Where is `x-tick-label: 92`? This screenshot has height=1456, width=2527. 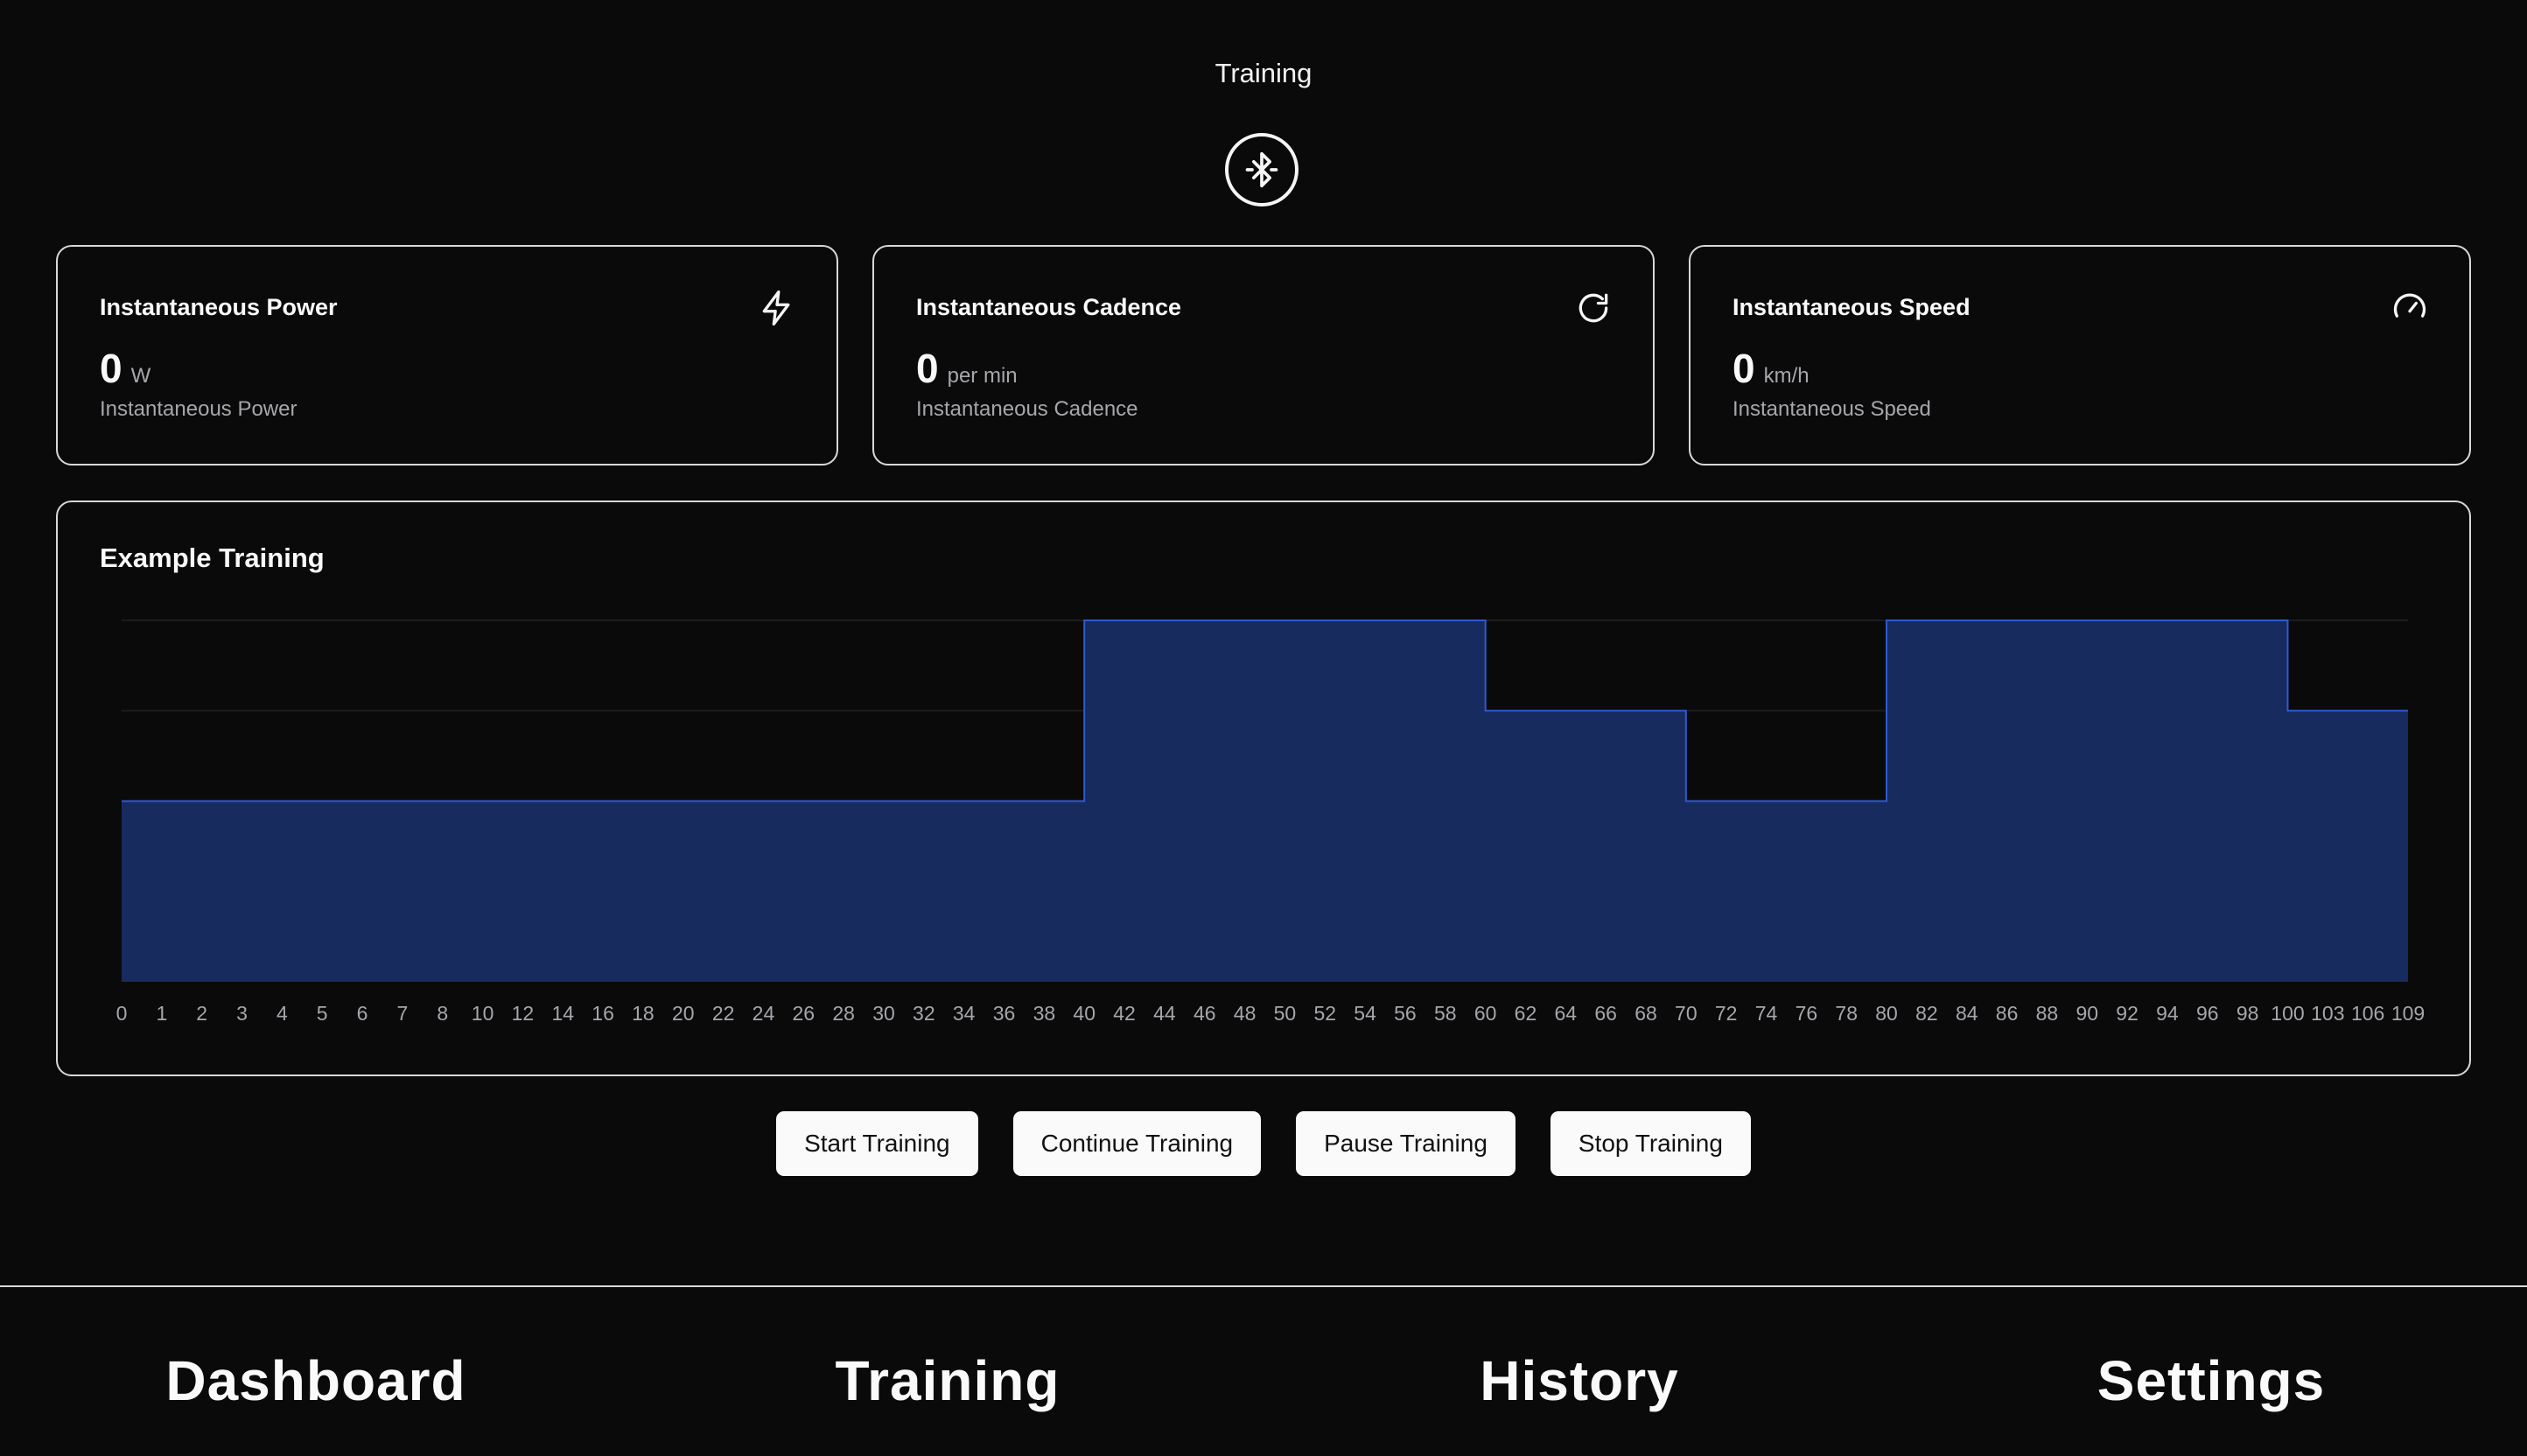
x-tick-label: 92 is located at coordinates (2127, 1013).